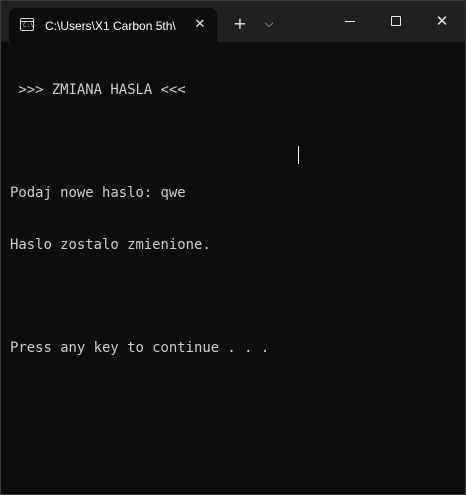 This screenshot has height=495, width=466. I want to click on console-line-press-any-key: Press any key to continue . . ., so click(140, 347).